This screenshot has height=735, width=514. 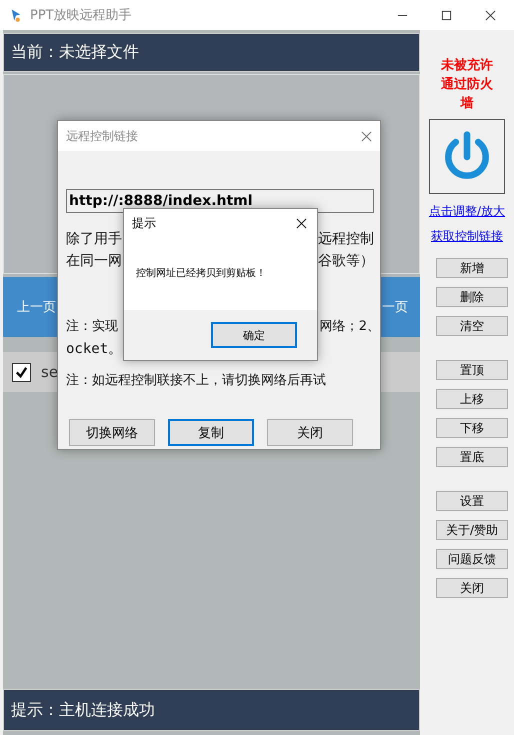 I want to click on sidebar-button: 上移, so click(x=472, y=399).